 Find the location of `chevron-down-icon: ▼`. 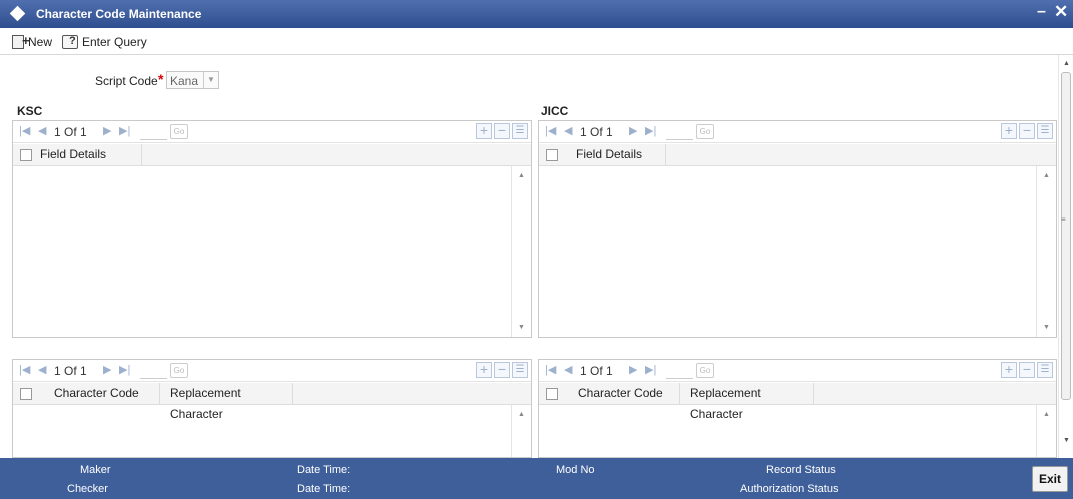

chevron-down-icon: ▼ is located at coordinates (210, 80).